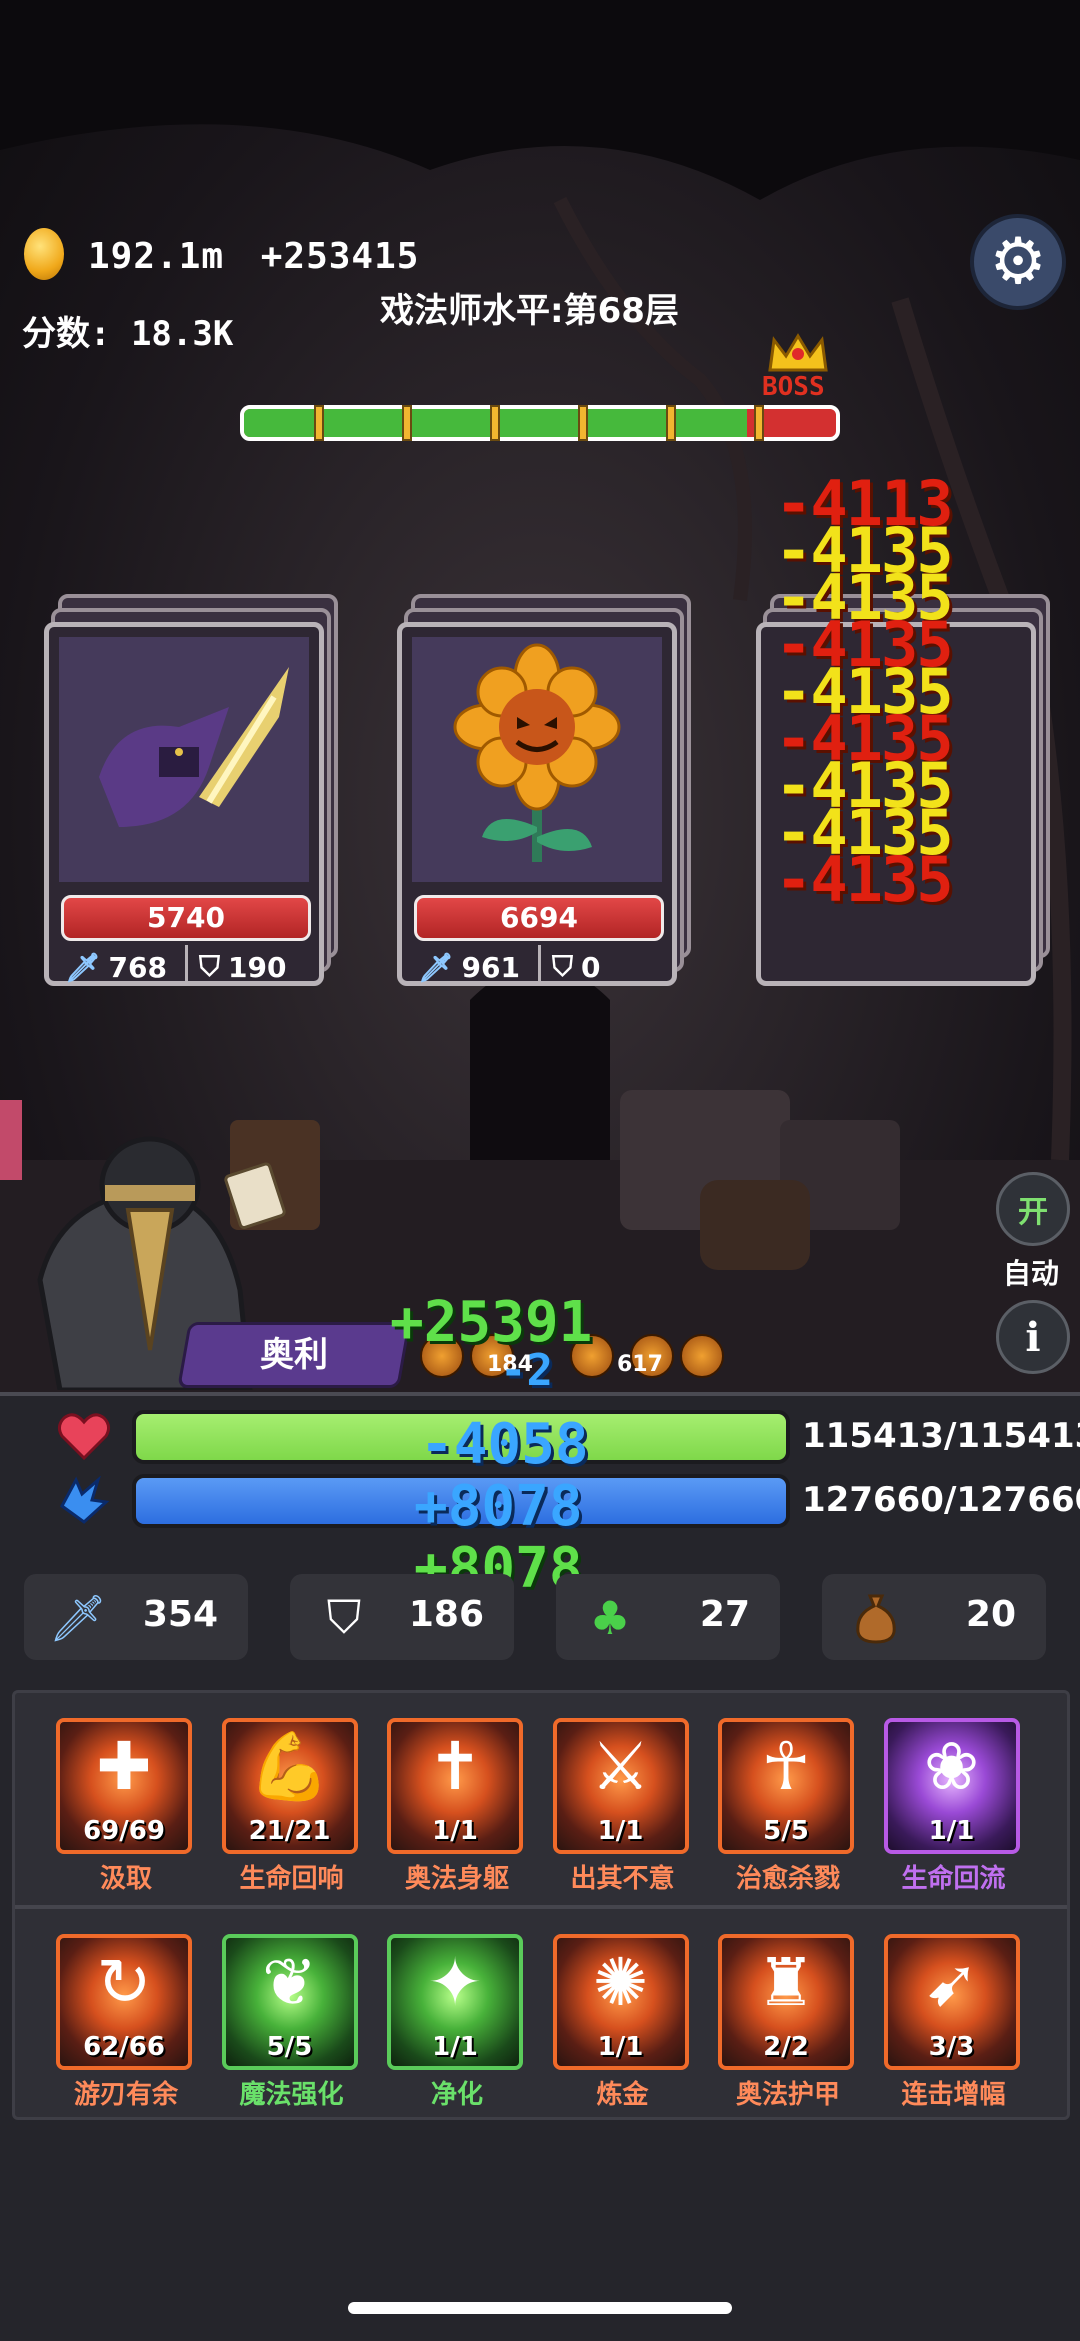  Describe the element at coordinates (1031, 1273) in the screenshot. I see `auto-label: 自动` at that location.